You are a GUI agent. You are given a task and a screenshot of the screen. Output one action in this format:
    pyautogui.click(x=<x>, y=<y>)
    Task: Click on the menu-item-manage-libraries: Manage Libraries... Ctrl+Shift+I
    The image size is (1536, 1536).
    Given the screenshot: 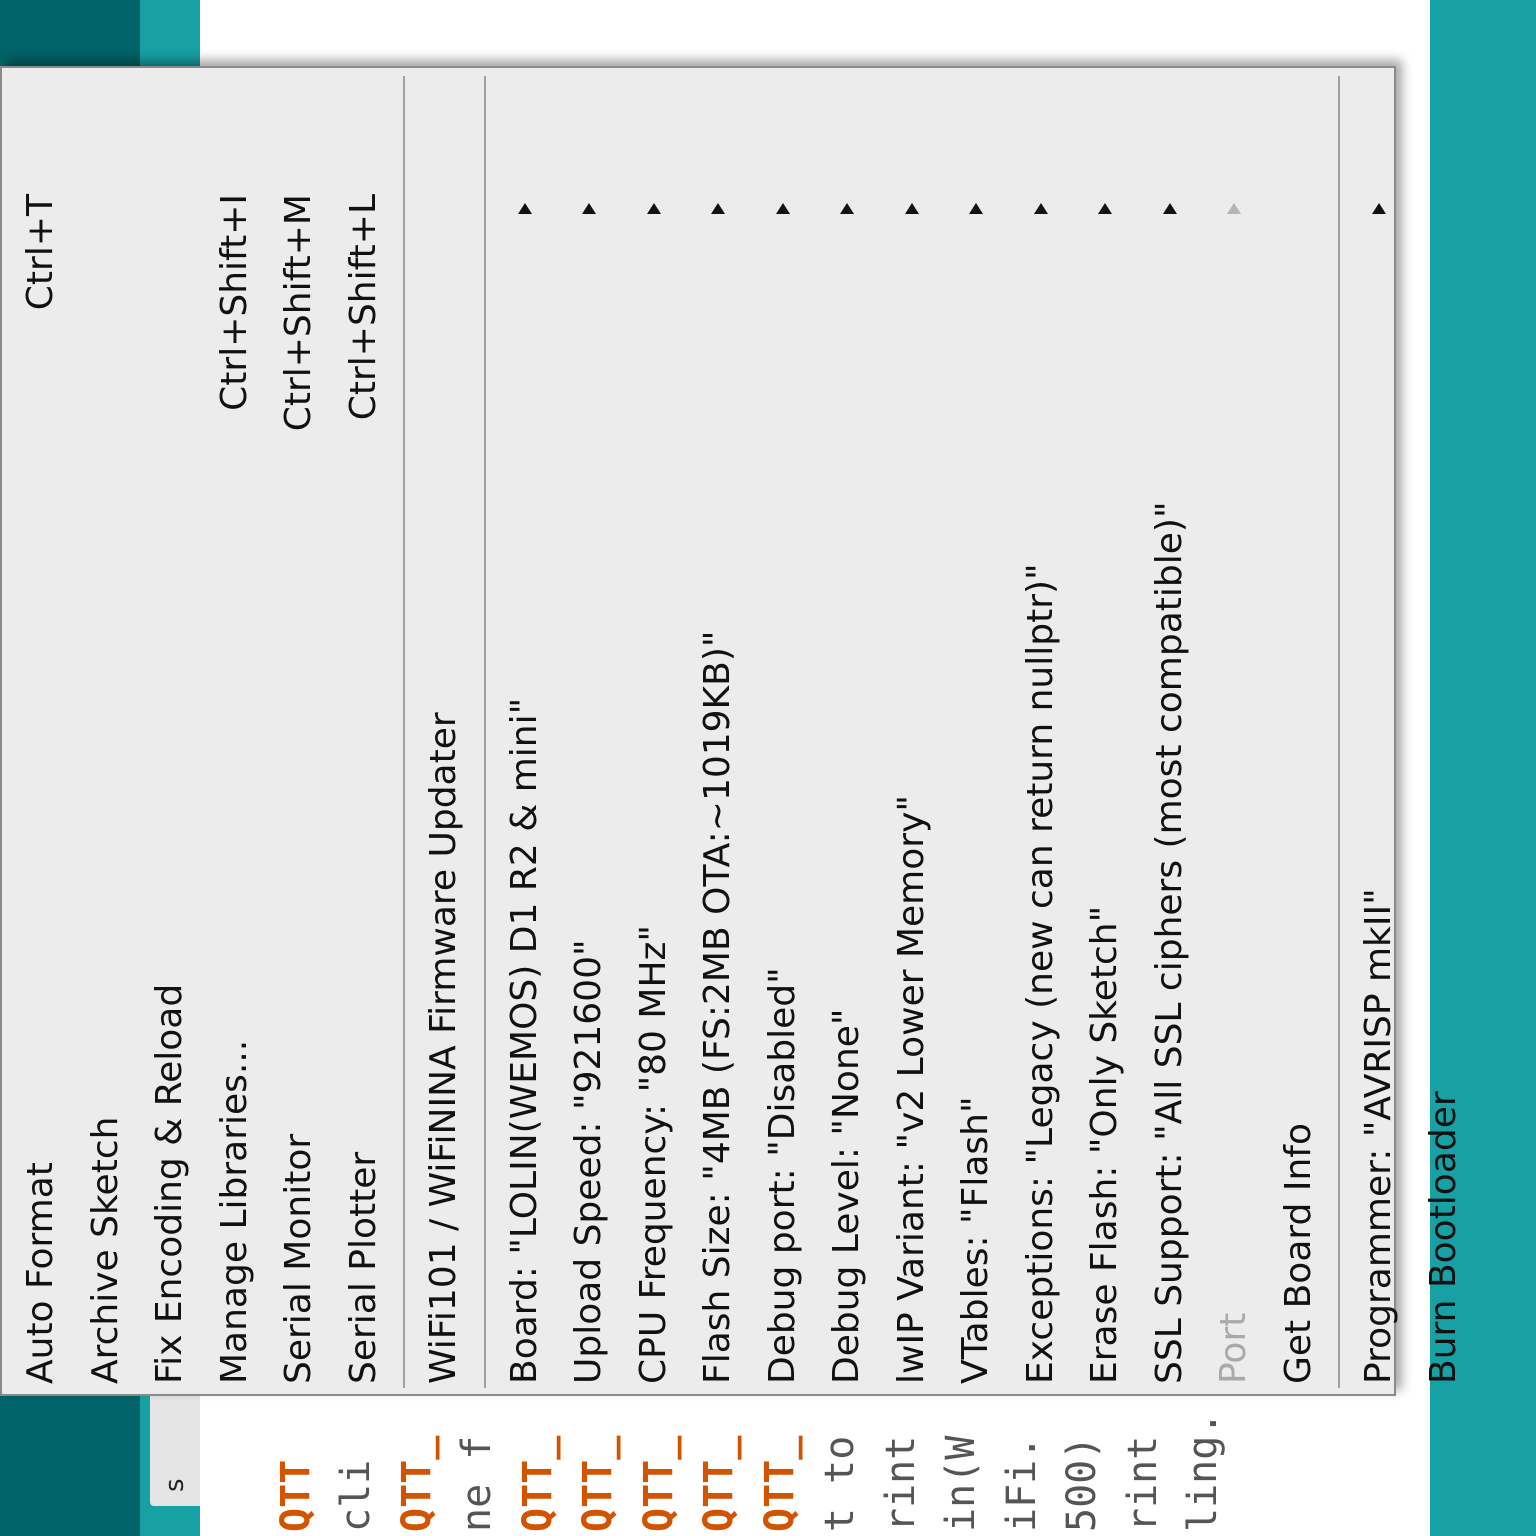 What is the action you would take?
    pyautogui.click(x=235, y=731)
    